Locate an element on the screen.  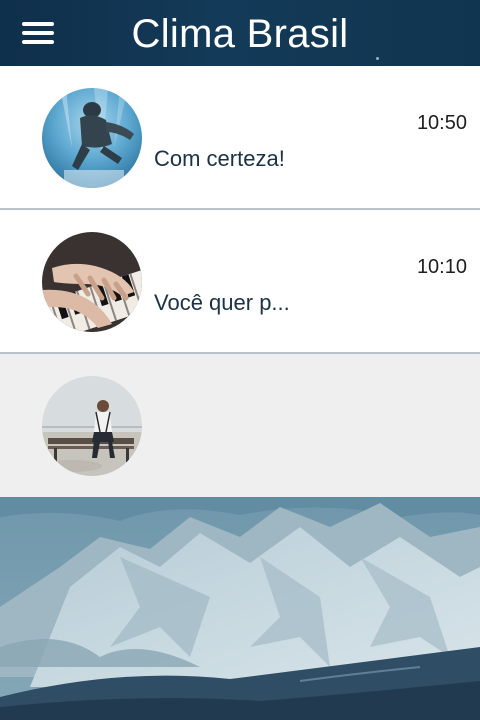
app-title: Clima Brasil is located at coordinates (240, 34).